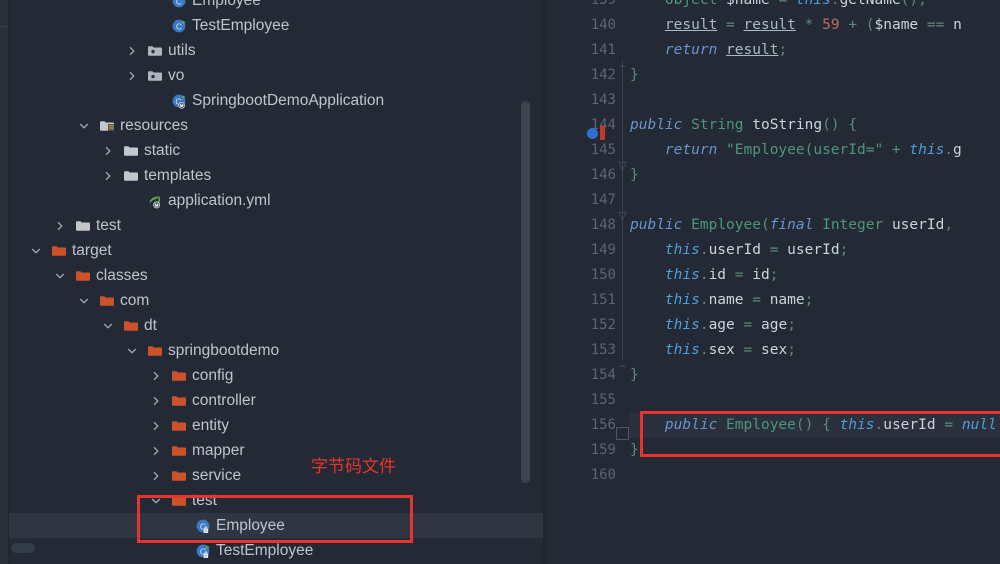 The width and height of the screenshot is (1000, 564). I want to click on tree-item-vo: vo, so click(276, 75).